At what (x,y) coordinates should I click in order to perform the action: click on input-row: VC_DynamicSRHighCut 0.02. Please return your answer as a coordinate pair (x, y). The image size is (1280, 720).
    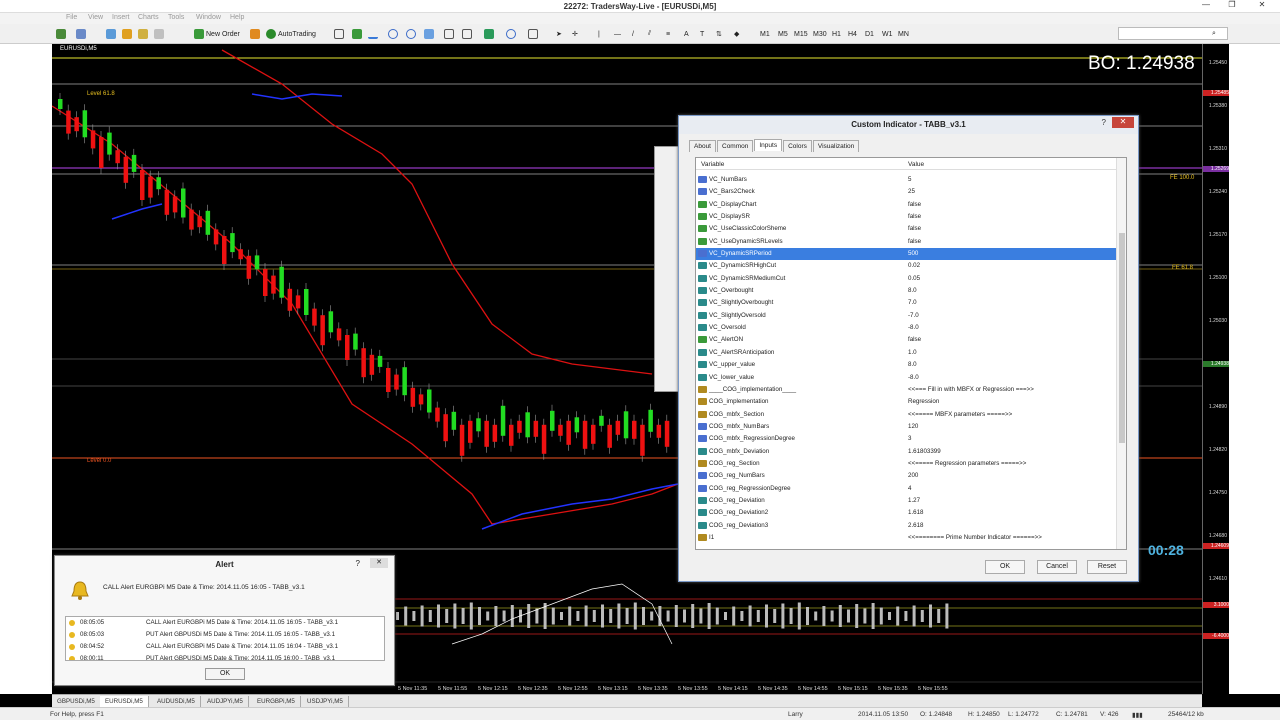
    Looking at the image, I should click on (906, 266).